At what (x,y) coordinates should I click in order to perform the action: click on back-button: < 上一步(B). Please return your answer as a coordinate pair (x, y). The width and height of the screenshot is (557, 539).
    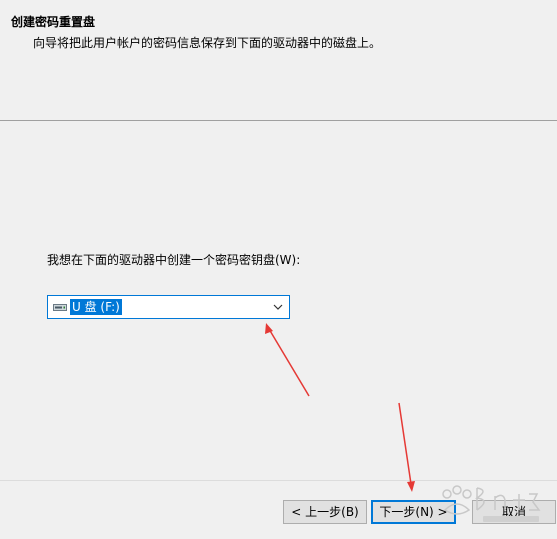
    Looking at the image, I should click on (325, 512).